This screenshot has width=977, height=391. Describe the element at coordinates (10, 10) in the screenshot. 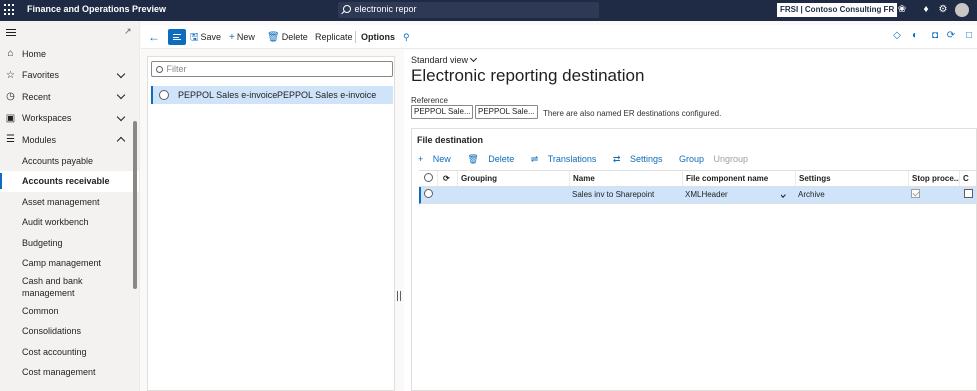

I see `app-launcher-icon` at that location.